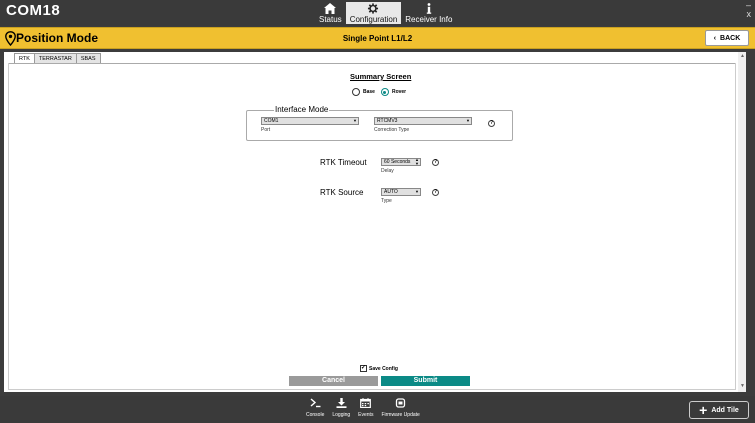  I want to click on position-mode-value: Single Point L1/L2, so click(377, 38).